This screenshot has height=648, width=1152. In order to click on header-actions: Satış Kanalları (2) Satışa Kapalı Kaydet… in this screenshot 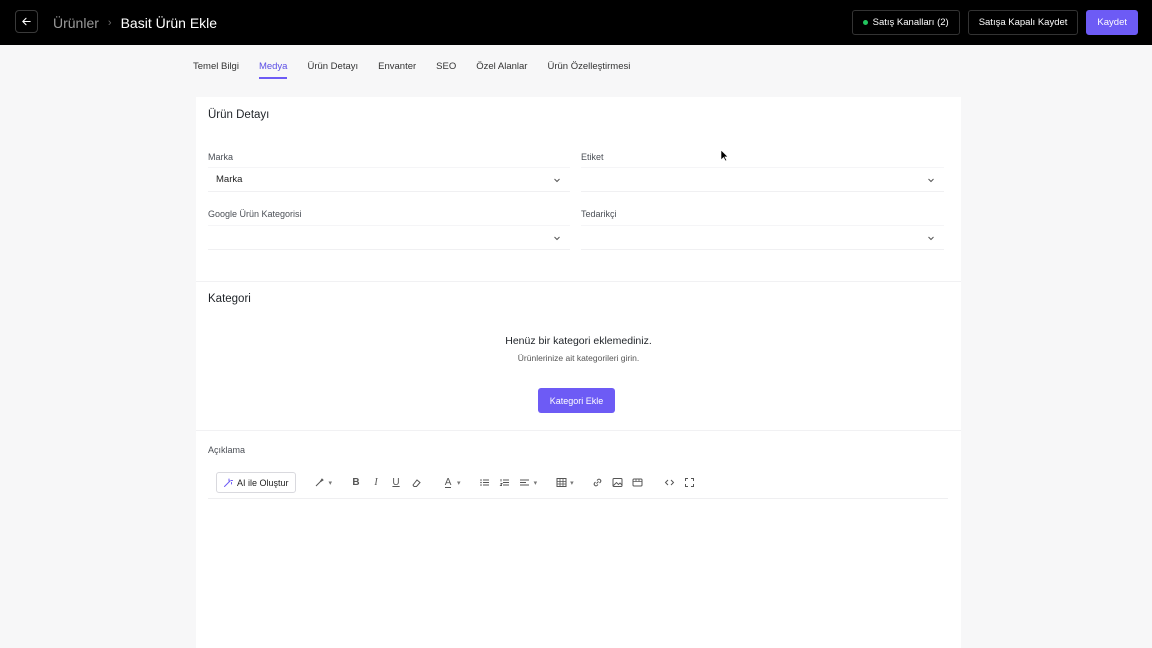, I will do `click(994, 22)`.